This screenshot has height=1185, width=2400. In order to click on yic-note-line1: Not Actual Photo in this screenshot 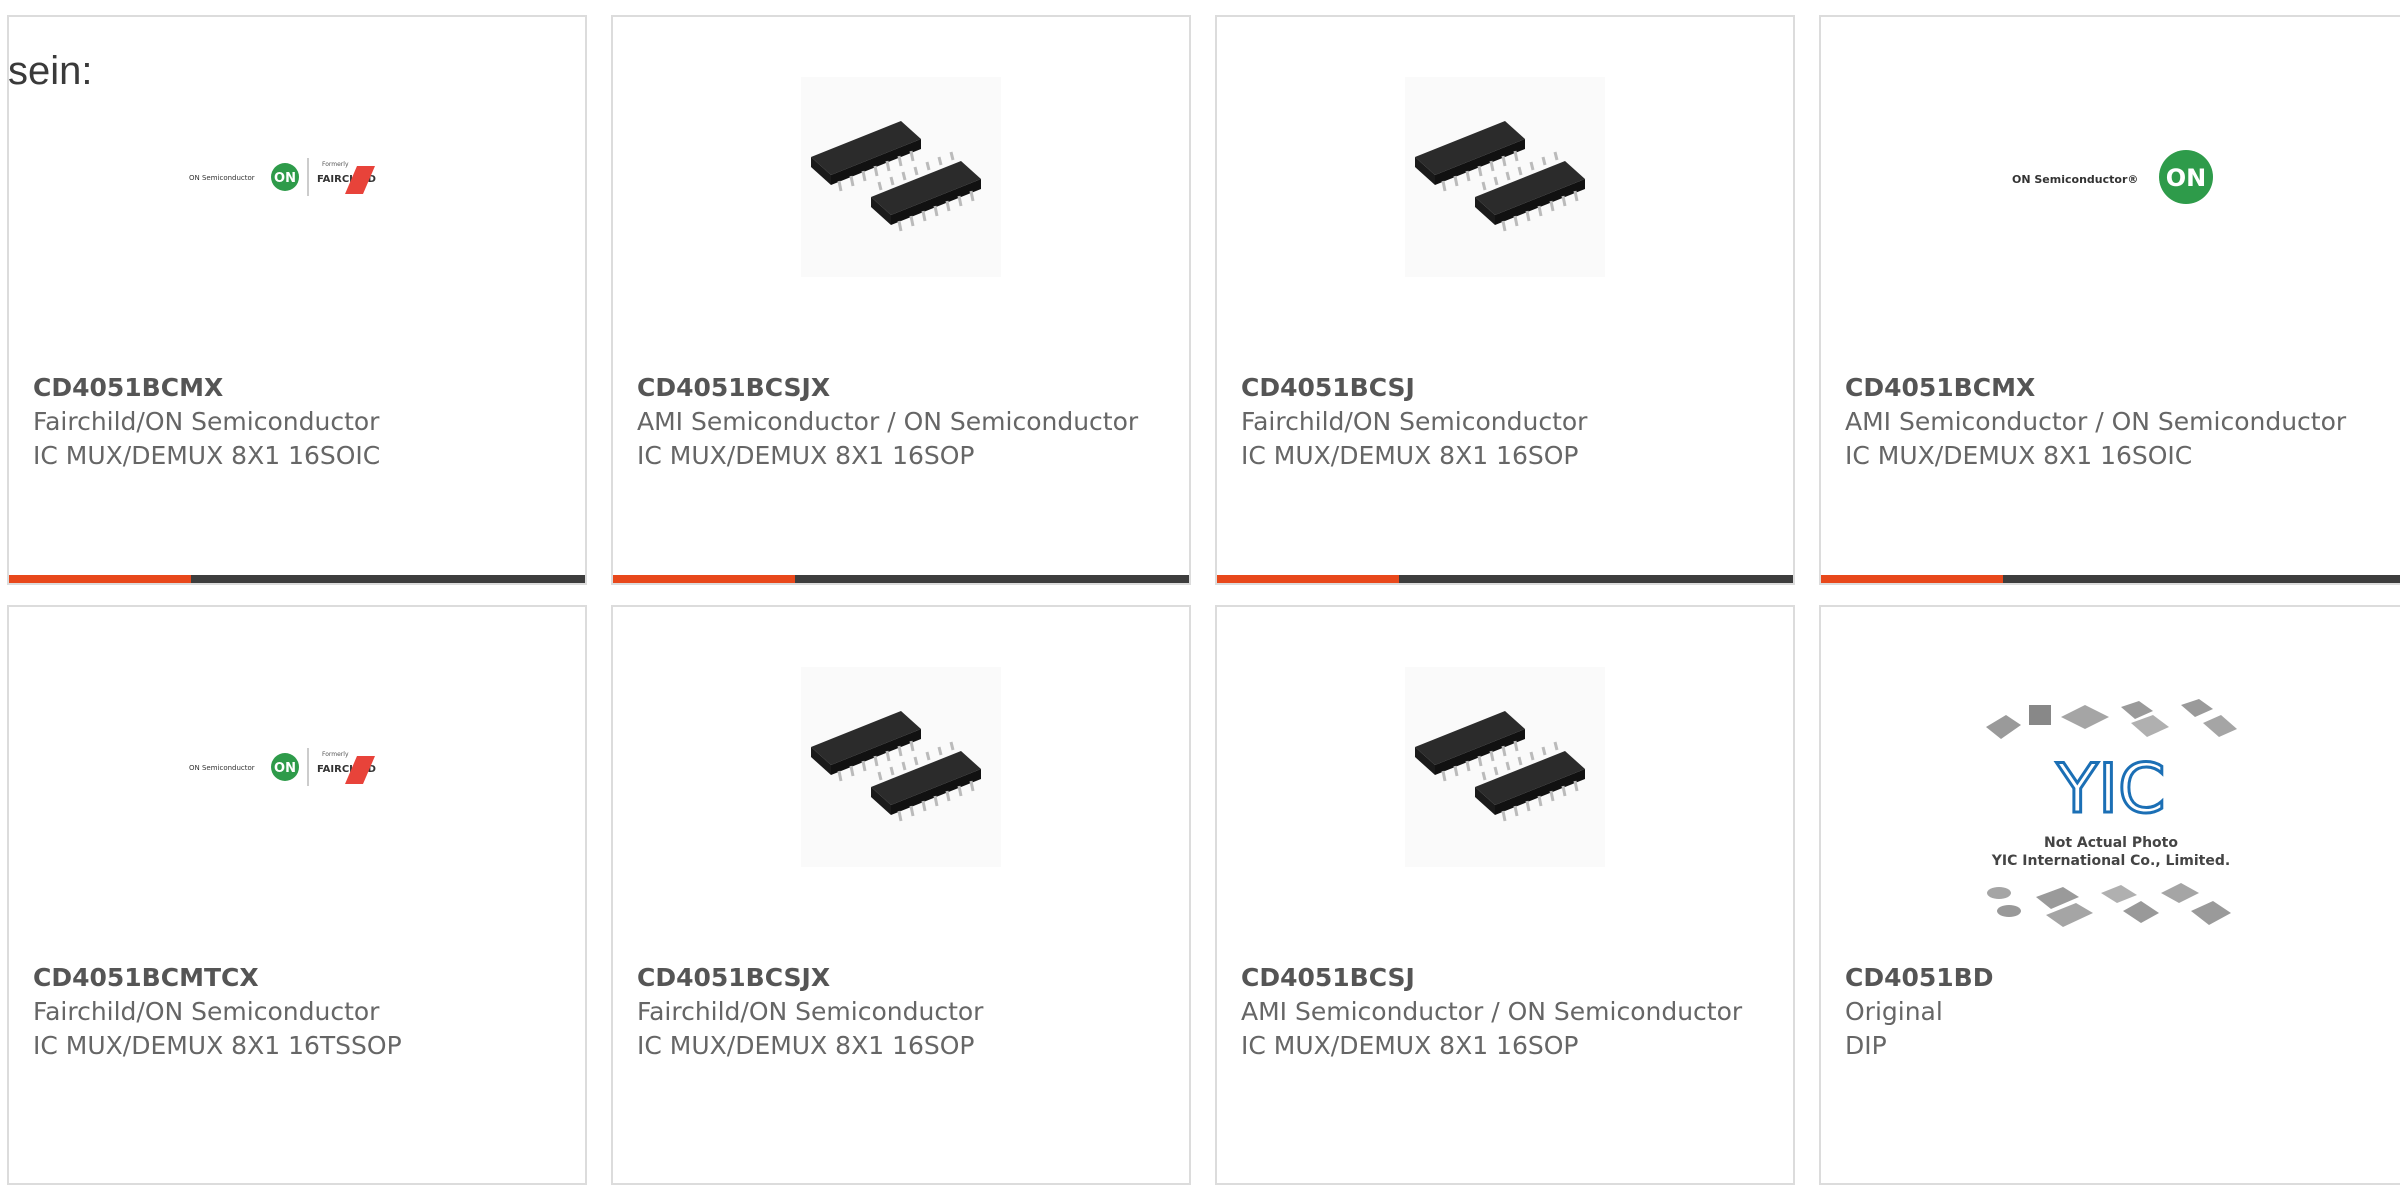, I will do `click(2111, 843)`.